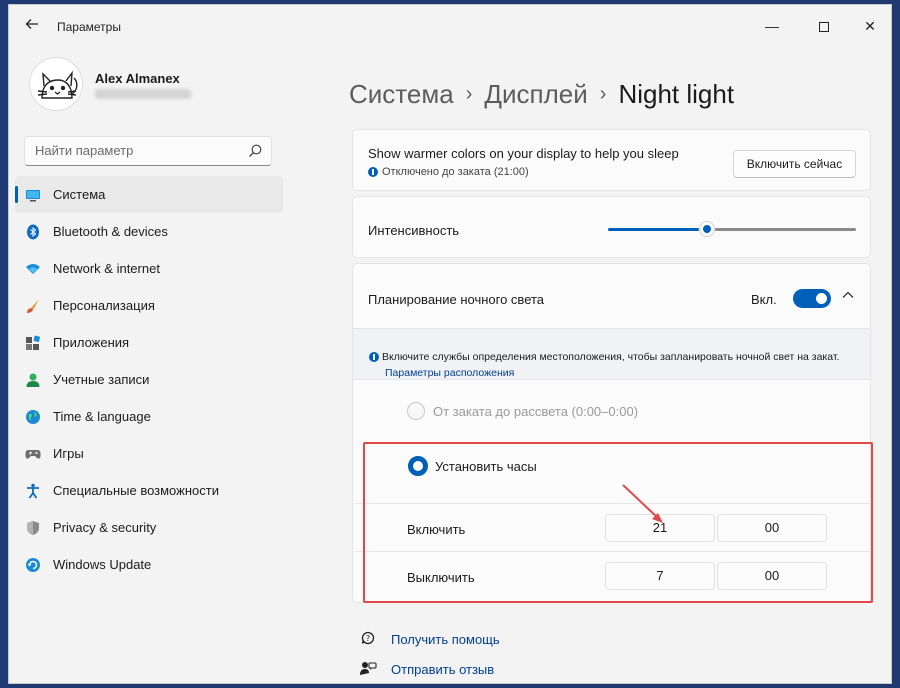  Describe the element at coordinates (535, 94) in the screenshot. I see `breadcrumb-item-display: Дисплей` at that location.